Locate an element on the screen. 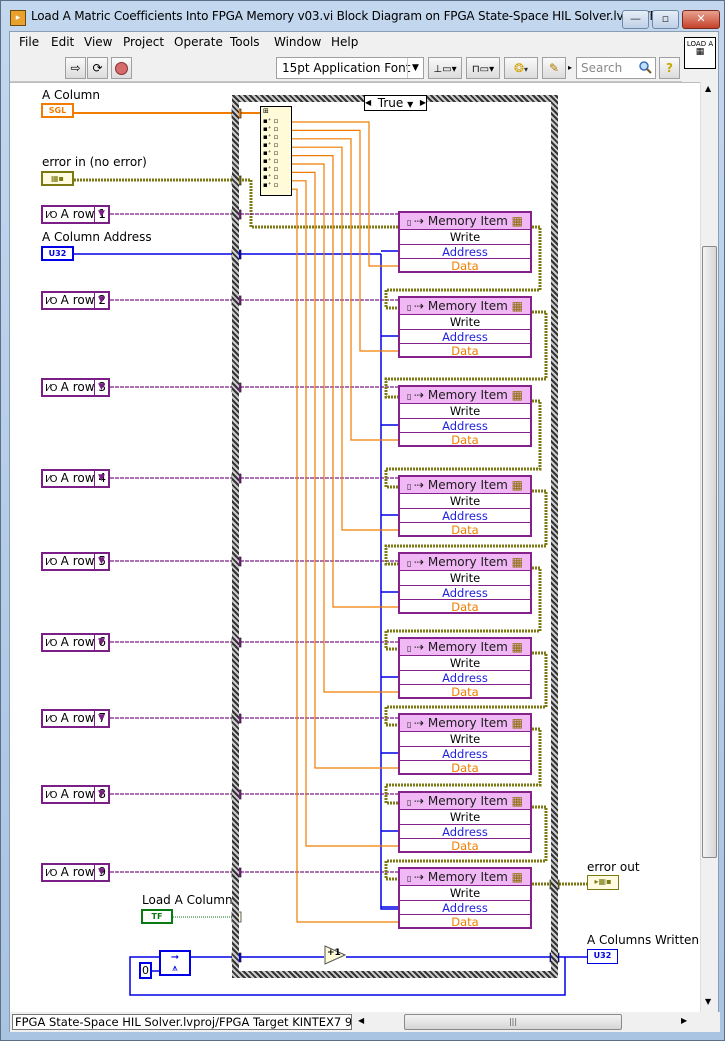  a-columns-written-indicator: U32 is located at coordinates (602, 956).